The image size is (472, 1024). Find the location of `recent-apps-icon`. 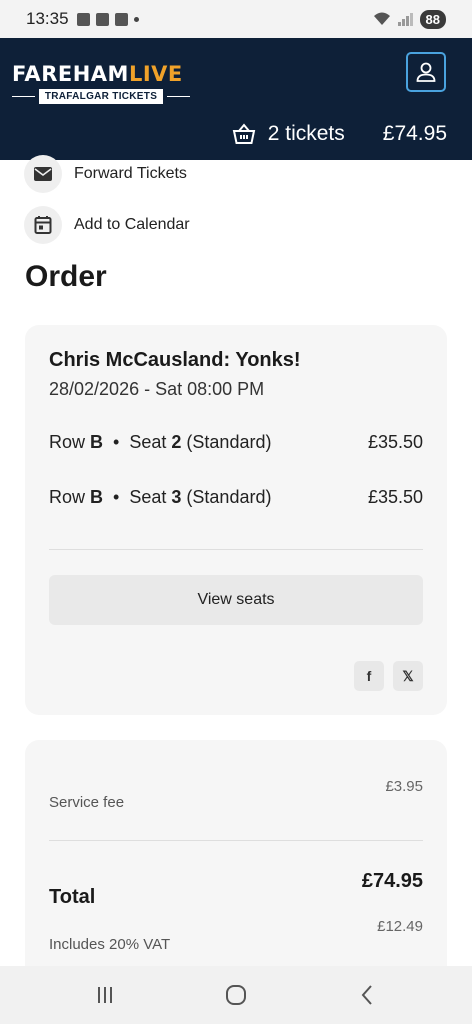

recent-apps-icon is located at coordinates (105, 995).